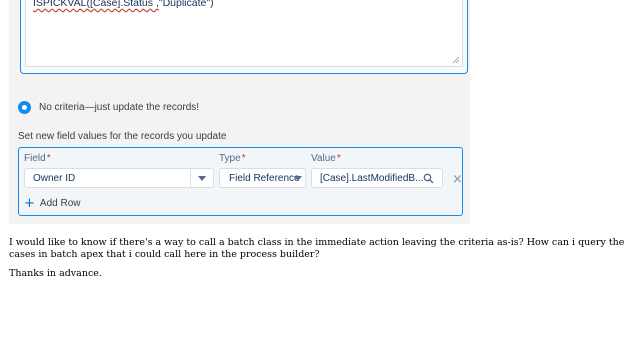  What do you see at coordinates (54, 178) in the screenshot?
I see `field-picker-value: Owner ID` at bounding box center [54, 178].